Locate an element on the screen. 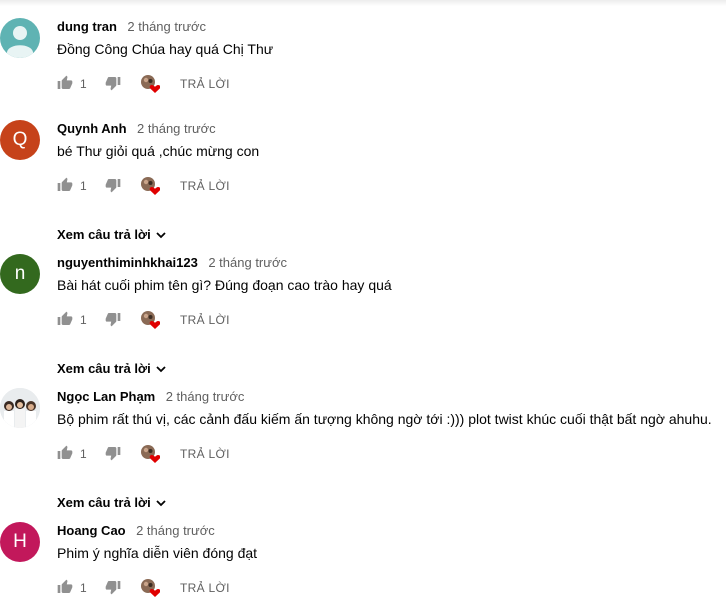 The width and height of the screenshot is (726, 606). comment-author: nguyenthiminhkhai123 is located at coordinates (127, 262).